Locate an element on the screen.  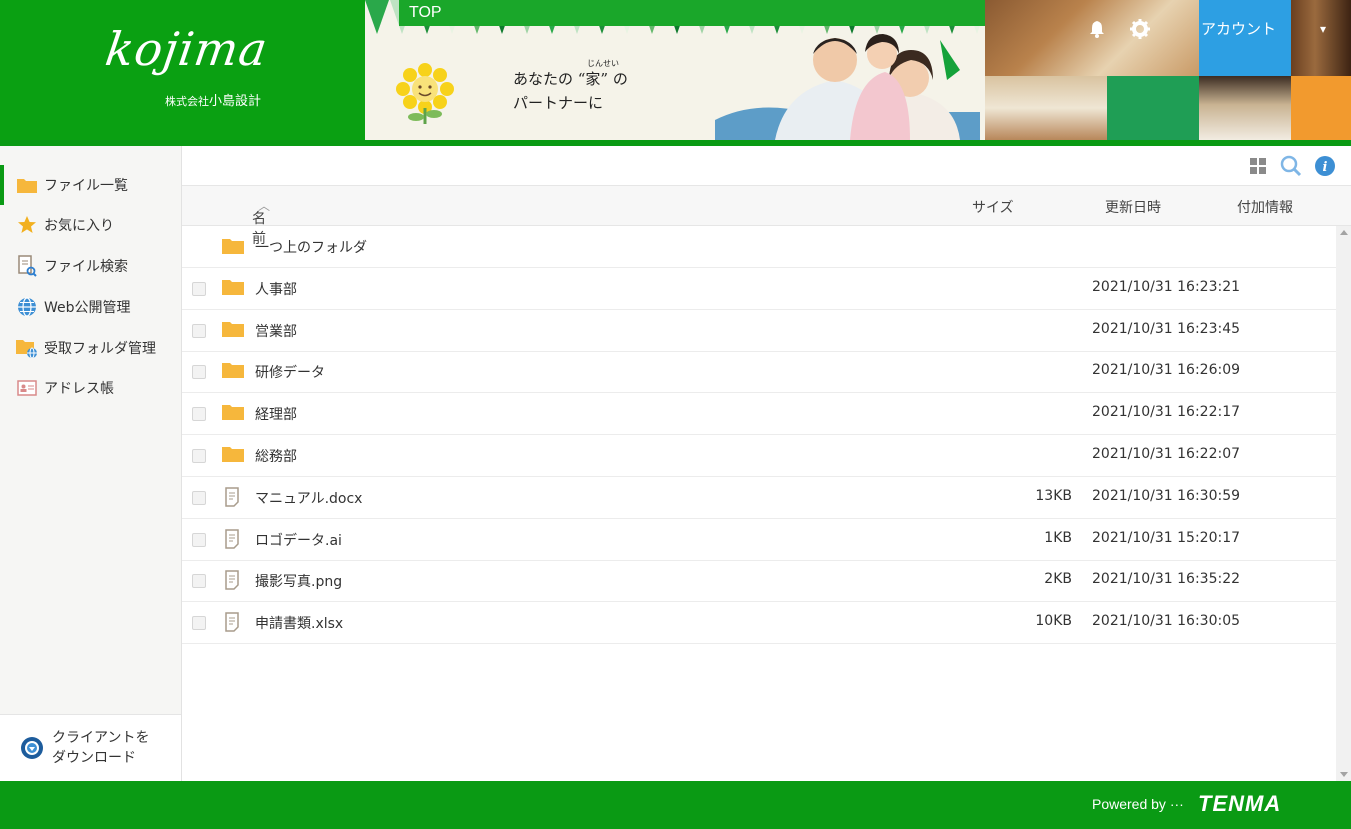
scroll-down-arrow is located at coordinates (1344, 774).